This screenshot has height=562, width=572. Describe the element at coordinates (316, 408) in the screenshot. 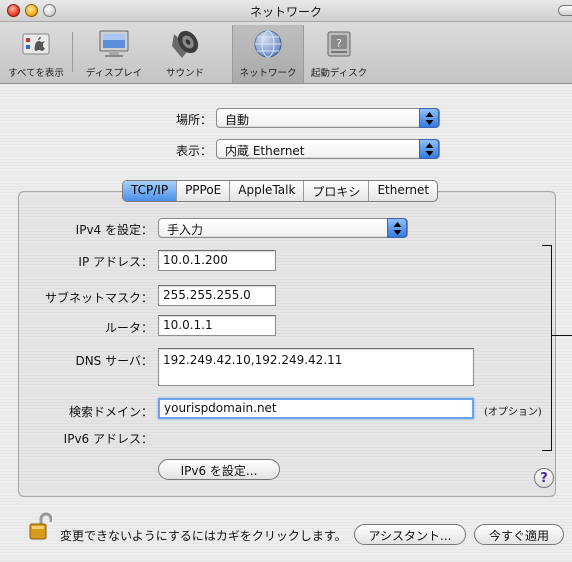

I see `search-domains-field: yourispdomain.net` at that location.